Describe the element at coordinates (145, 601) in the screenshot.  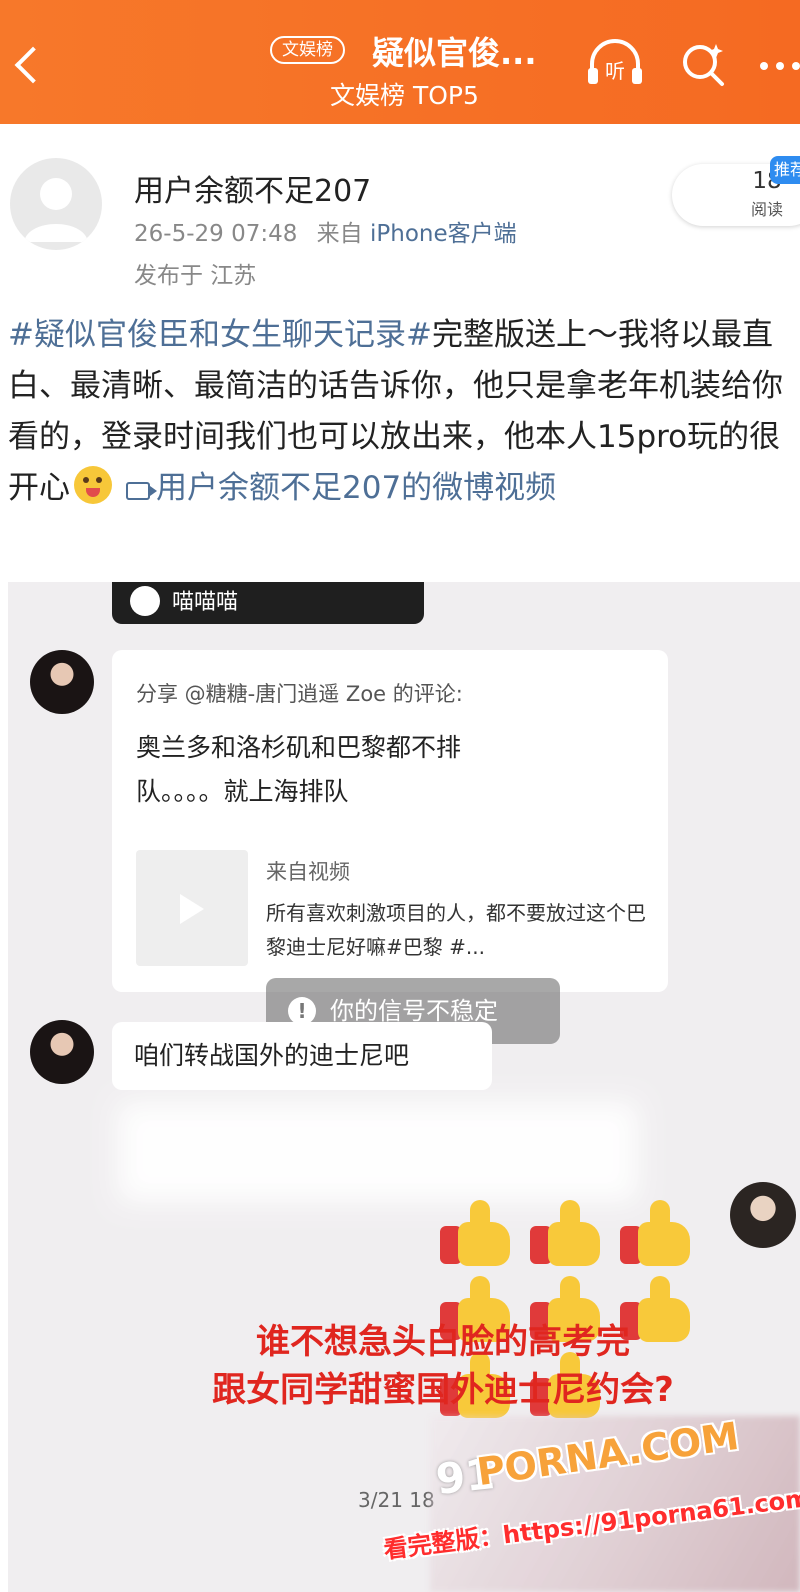
I see `cat-icon` at that location.